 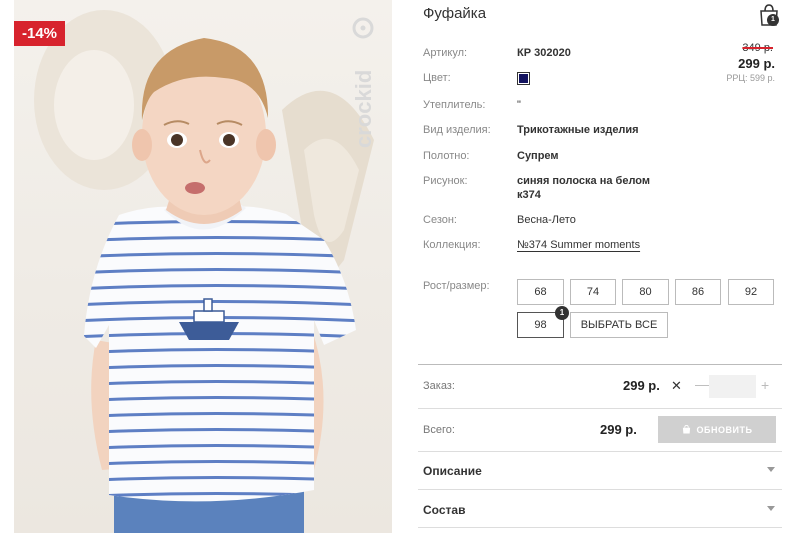 I want to click on cart-count-badge: 1, so click(x=773, y=20).